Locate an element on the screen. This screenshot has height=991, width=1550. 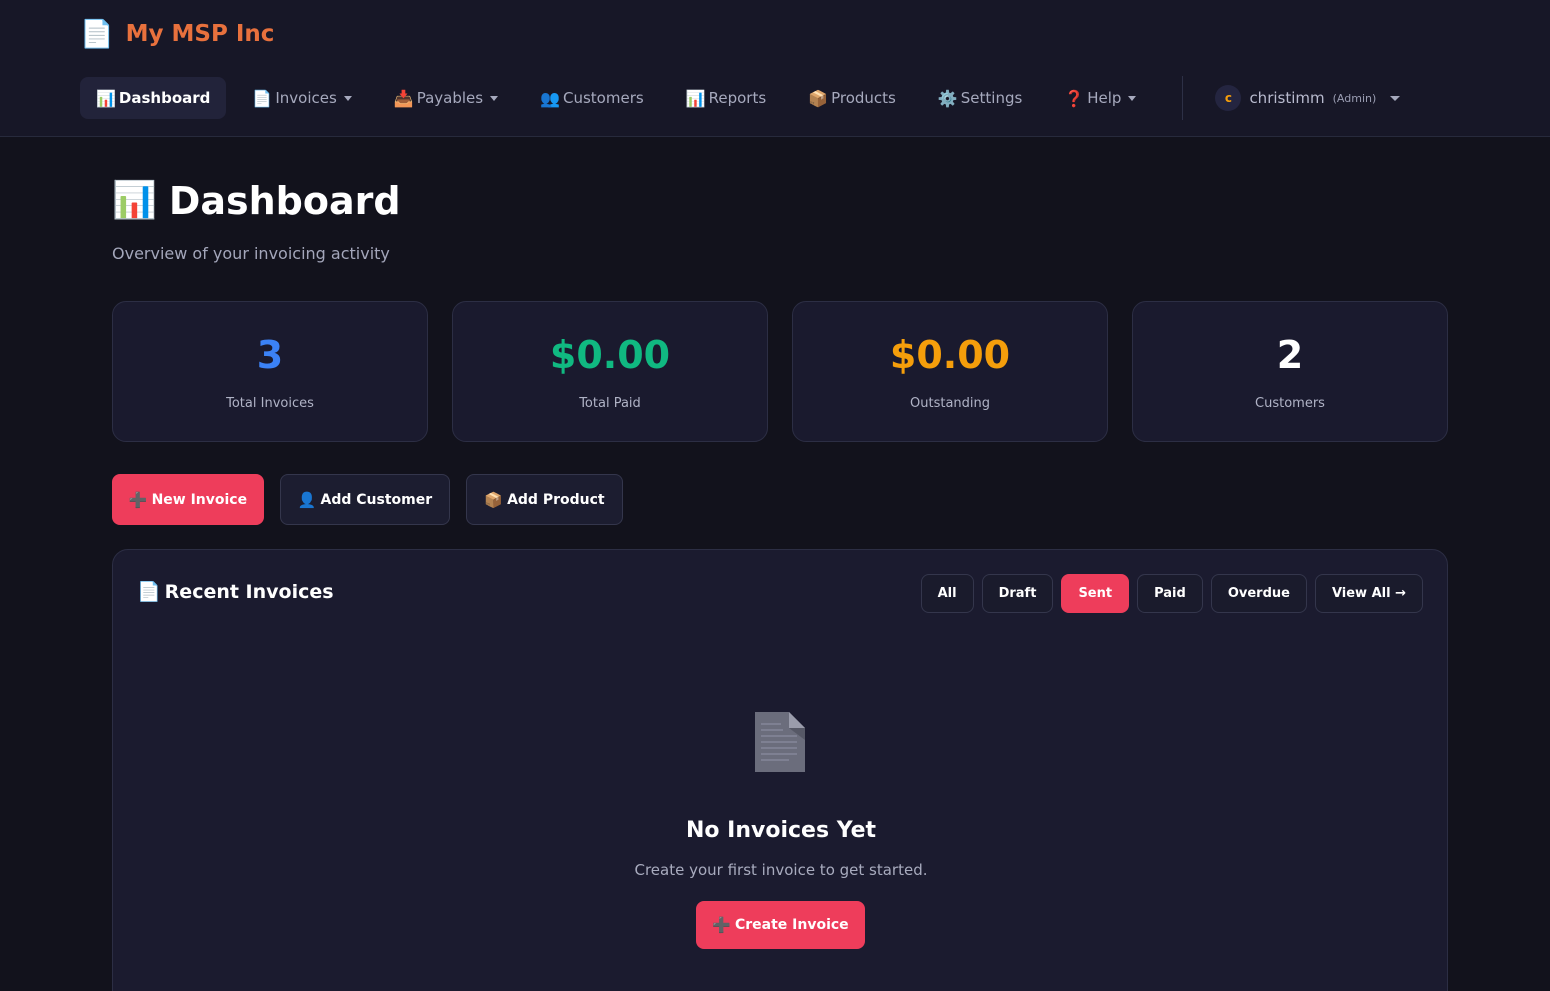
nav-invoices: 📄 Invoices is located at coordinates (301, 98).